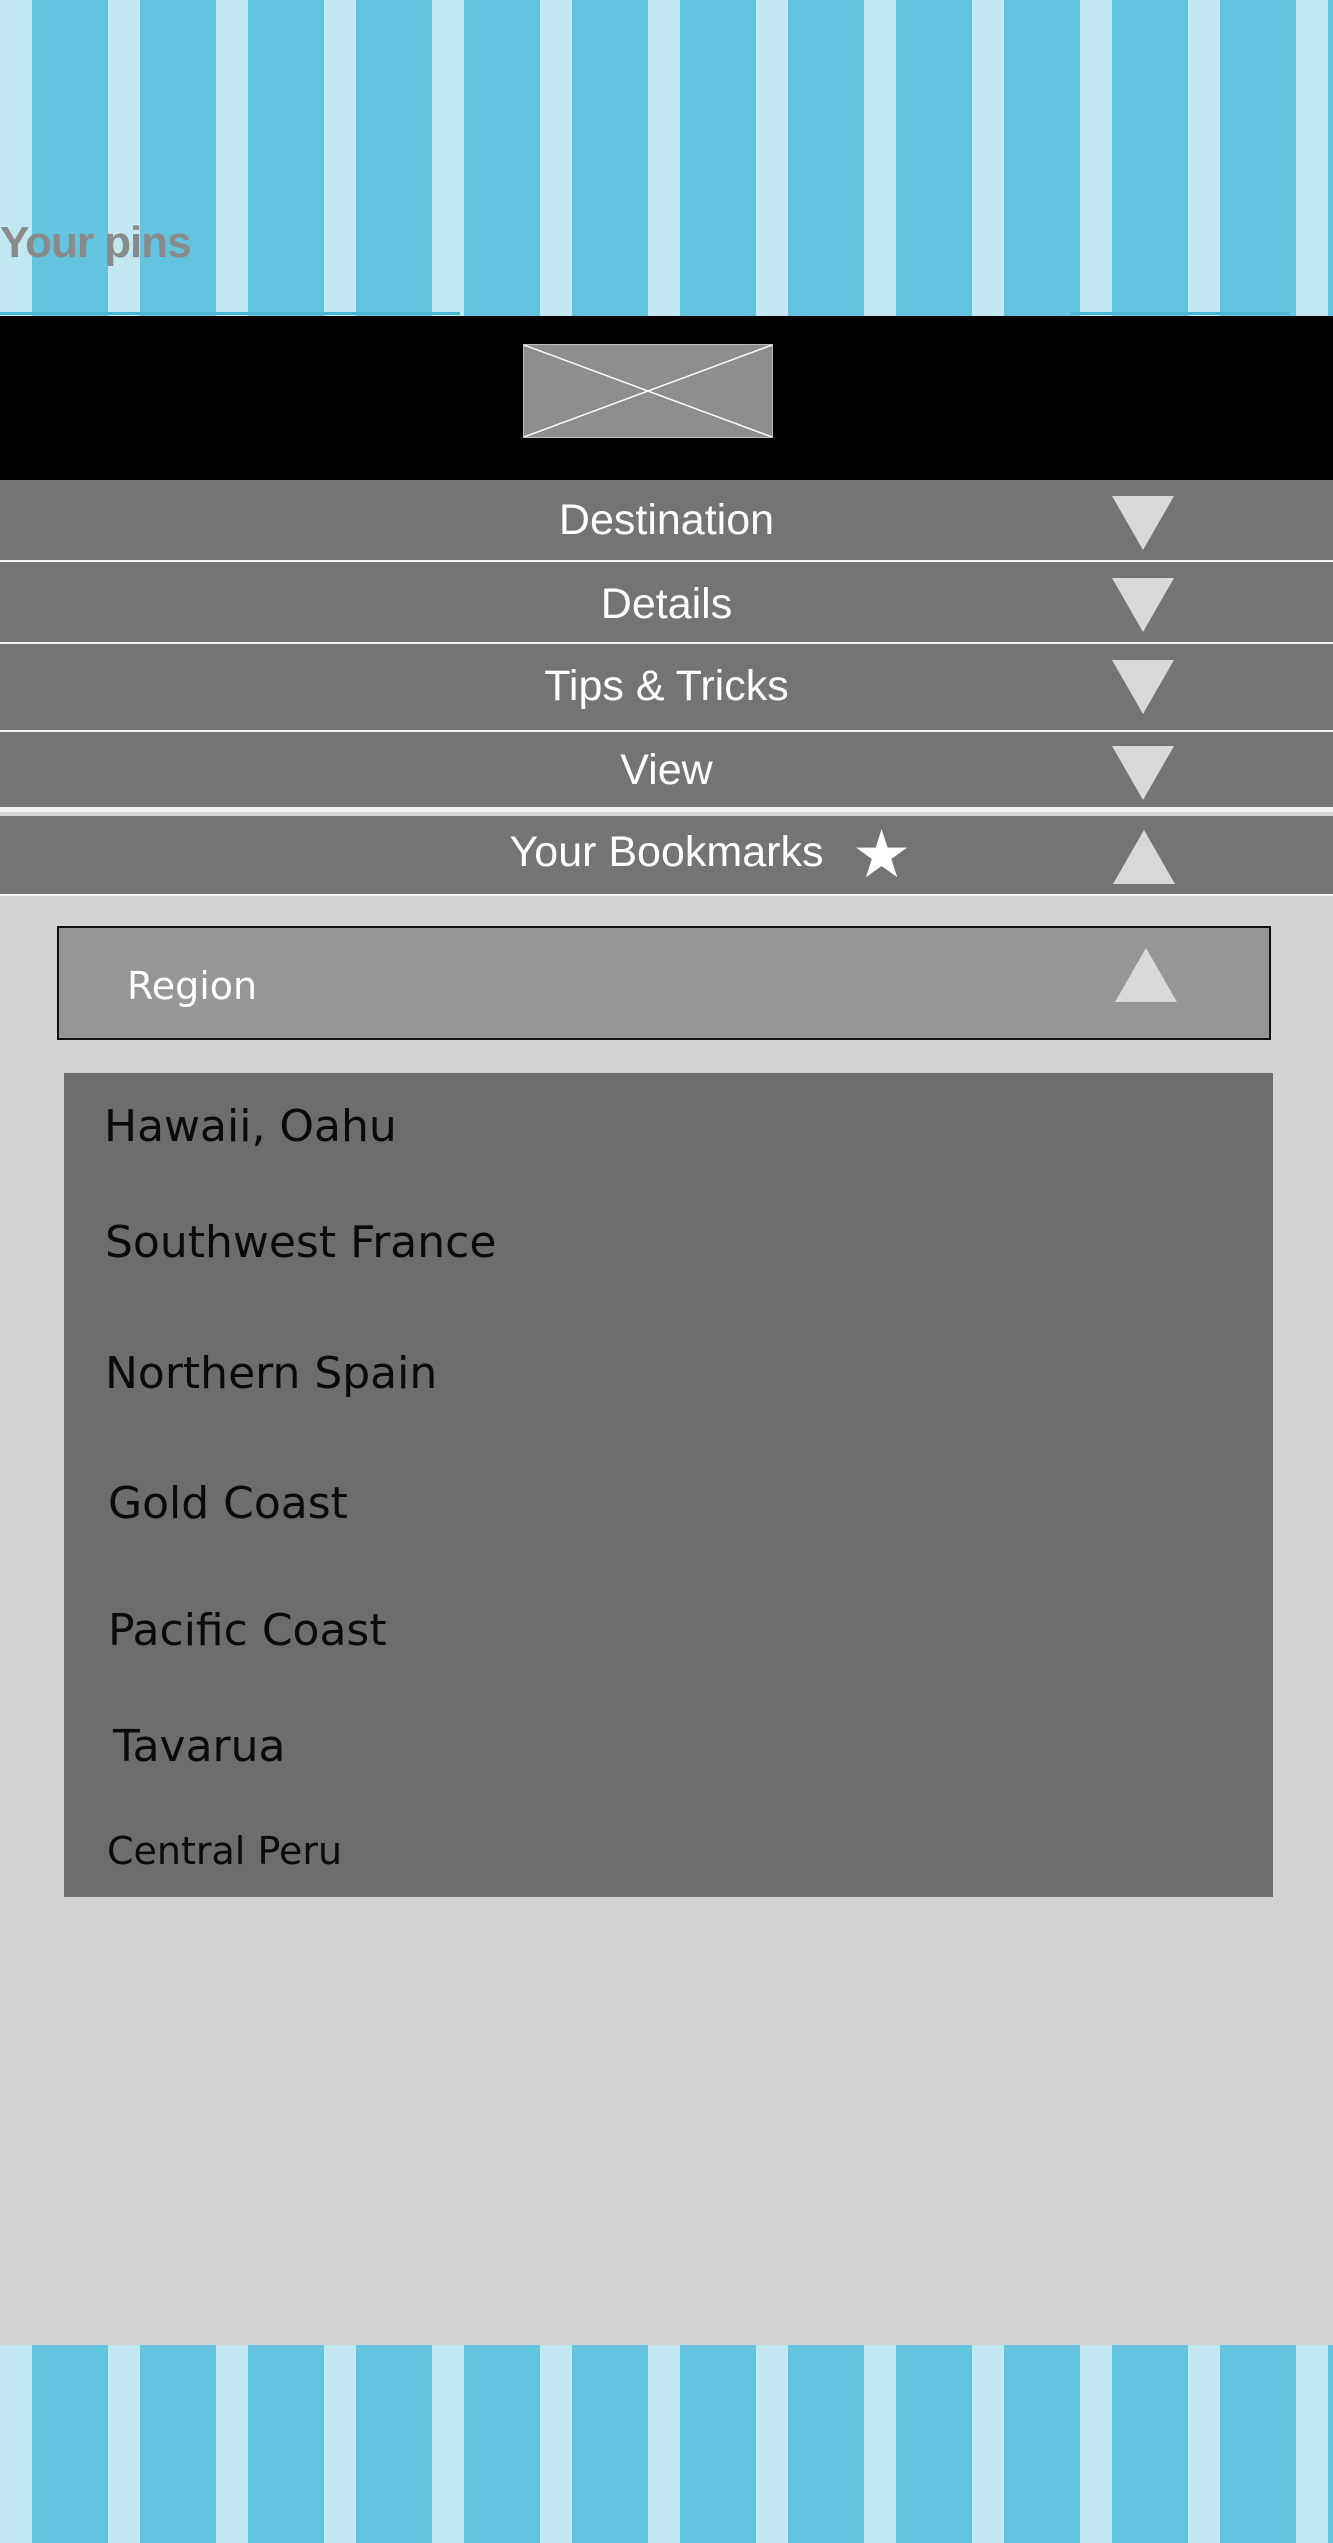 This screenshot has height=2543, width=1333. I want to click on menu-item-destination: Destination, so click(666, 521).